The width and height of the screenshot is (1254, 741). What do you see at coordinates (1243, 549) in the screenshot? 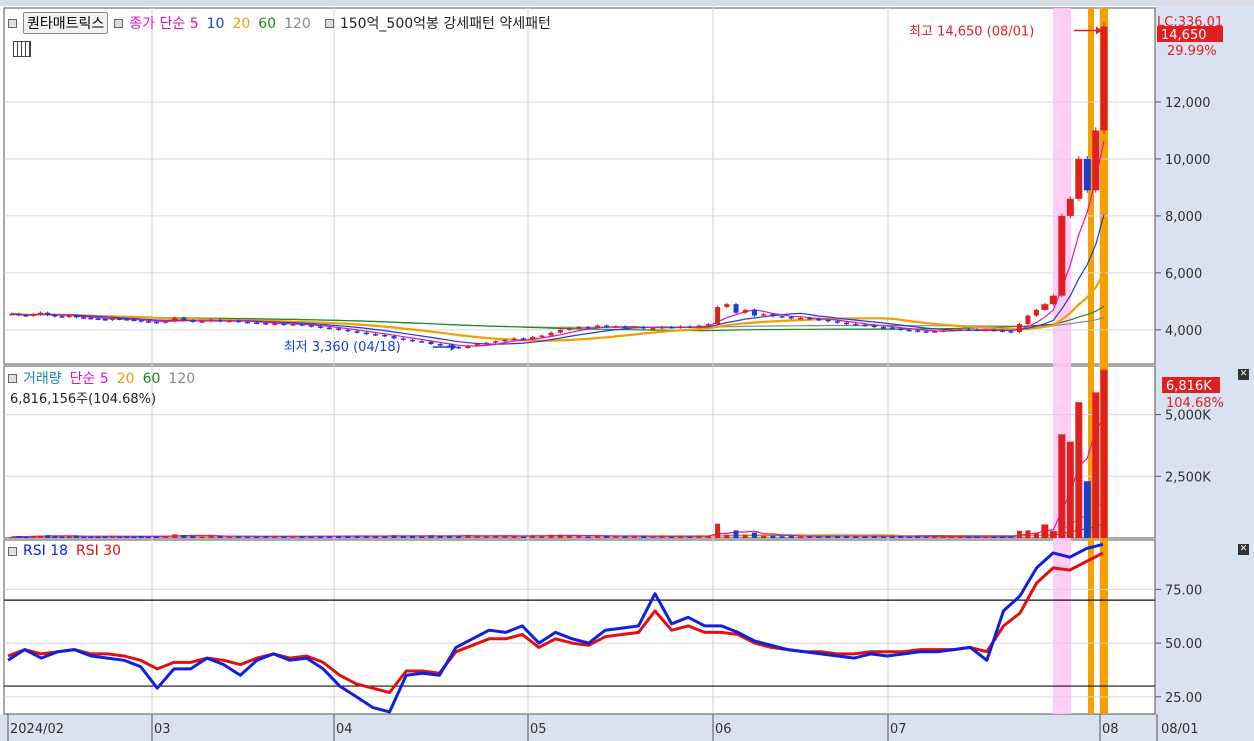
I see `rsi-close-icon: ✕` at bounding box center [1243, 549].